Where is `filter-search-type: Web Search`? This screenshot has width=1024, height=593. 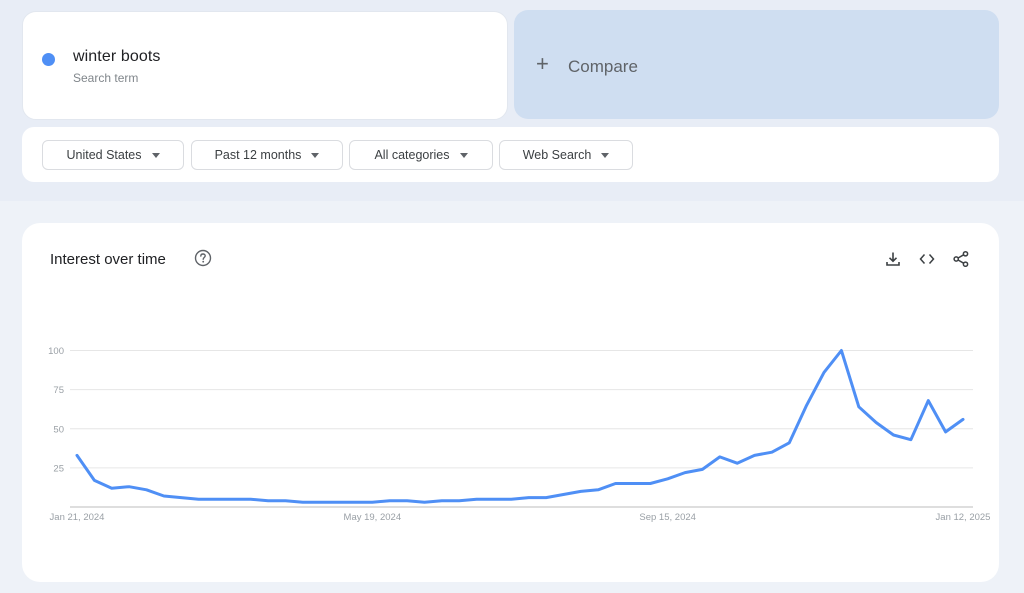 filter-search-type: Web Search is located at coordinates (566, 155).